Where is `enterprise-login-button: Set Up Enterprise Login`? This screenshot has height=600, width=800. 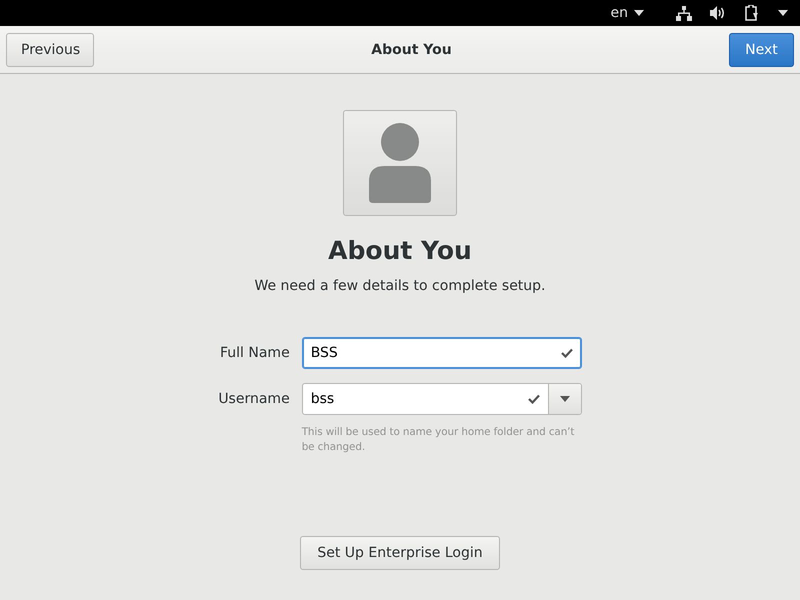
enterprise-login-button: Set Up Enterprise Login is located at coordinates (400, 553).